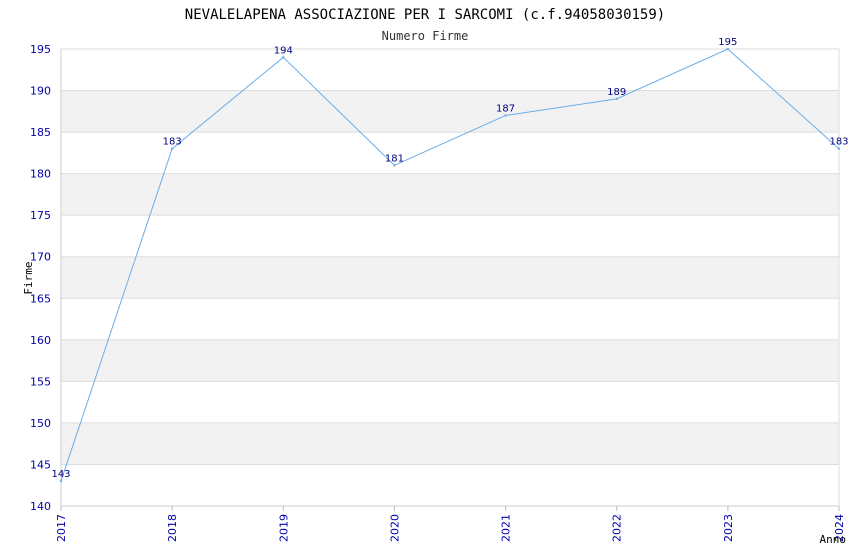 The image size is (850, 550). I want to click on y-tick-label: 195, so click(40, 49).